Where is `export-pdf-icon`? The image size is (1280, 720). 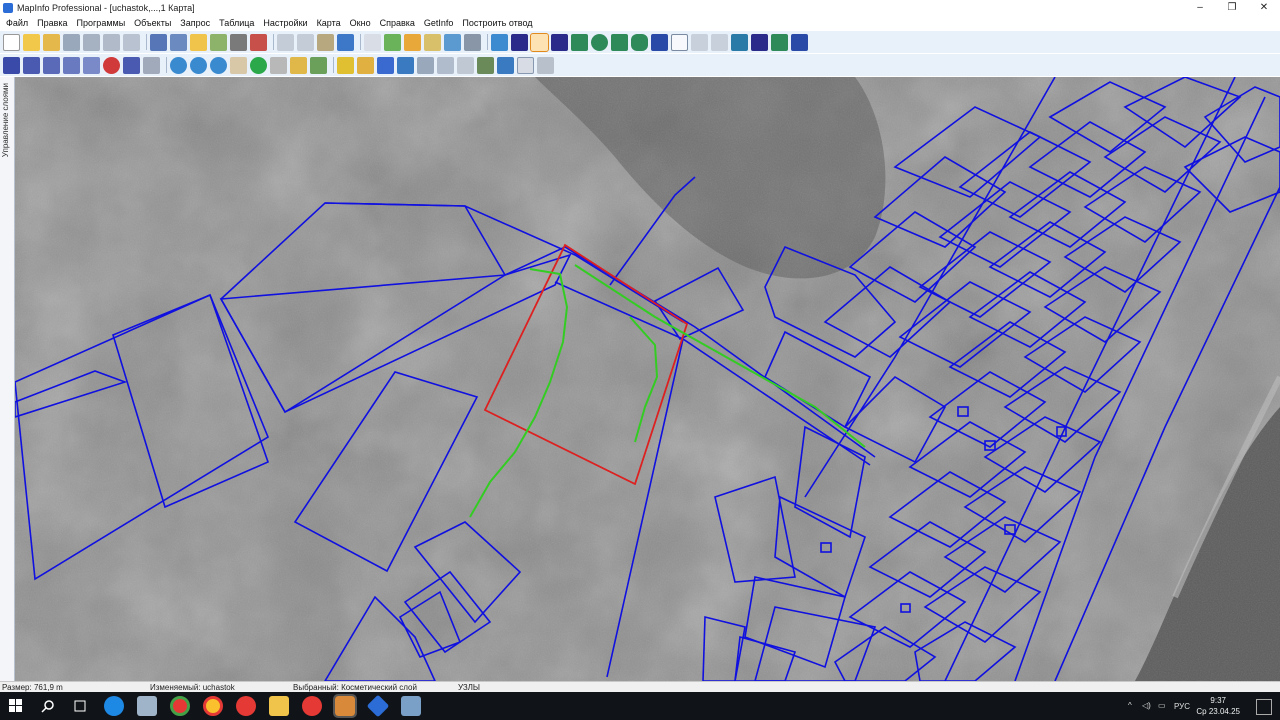 export-pdf-icon is located at coordinates (258, 42).